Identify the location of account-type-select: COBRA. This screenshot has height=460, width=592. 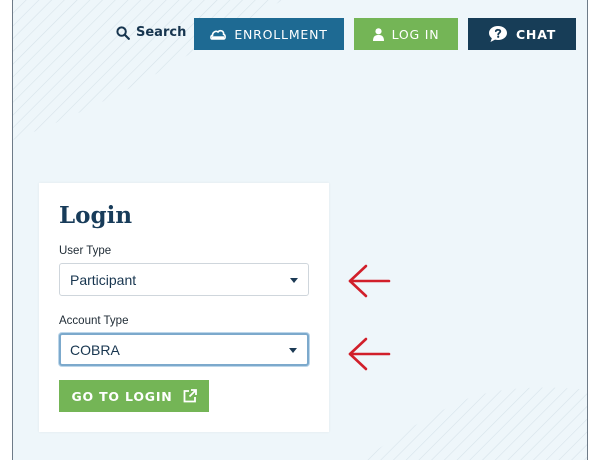
(184, 349).